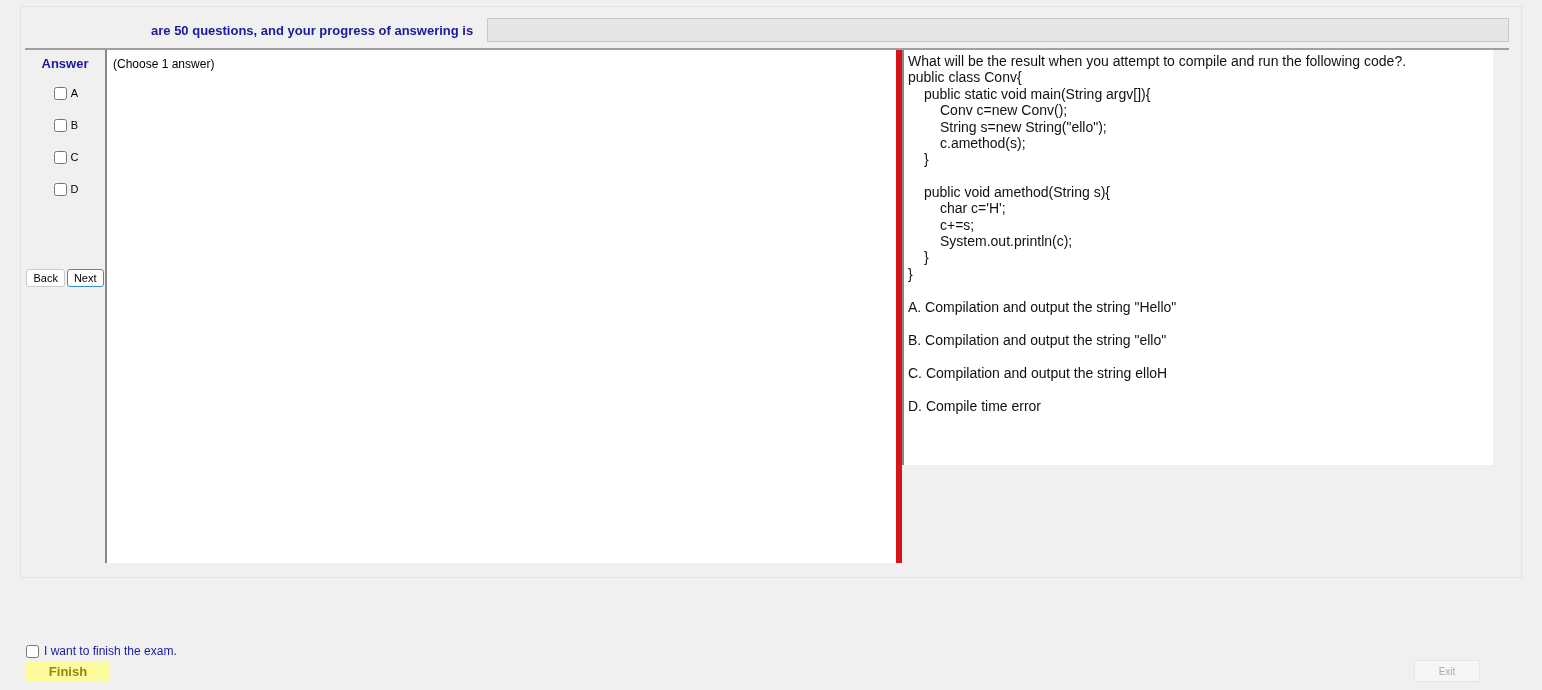 This screenshot has width=1542, height=690. What do you see at coordinates (957, 224) in the screenshot?
I see `code-line: c+=s;` at bounding box center [957, 224].